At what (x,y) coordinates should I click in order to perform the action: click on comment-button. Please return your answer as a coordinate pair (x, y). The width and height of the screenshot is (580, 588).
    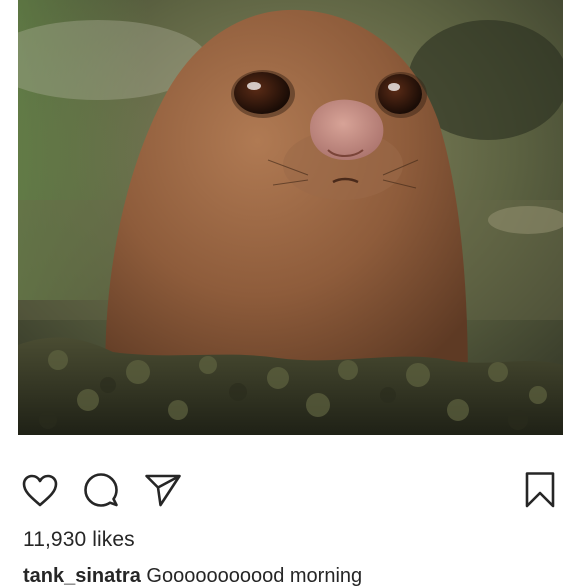
    Looking at the image, I should click on (101, 490).